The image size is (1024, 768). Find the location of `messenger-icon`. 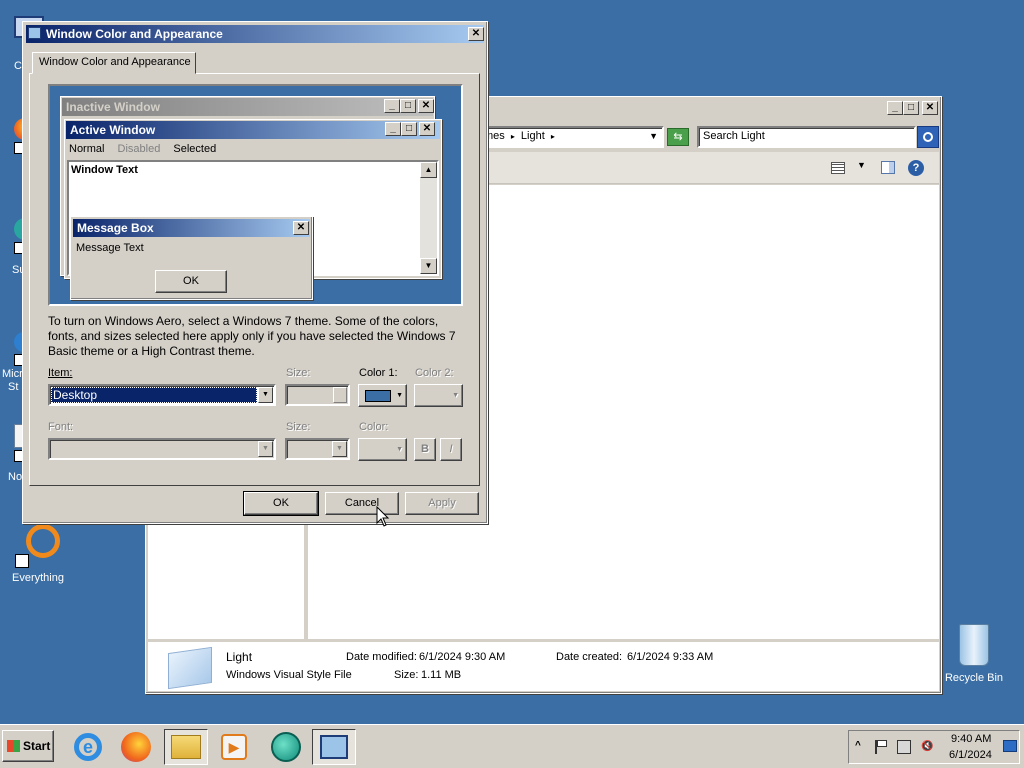

messenger-icon is located at coordinates (286, 747).